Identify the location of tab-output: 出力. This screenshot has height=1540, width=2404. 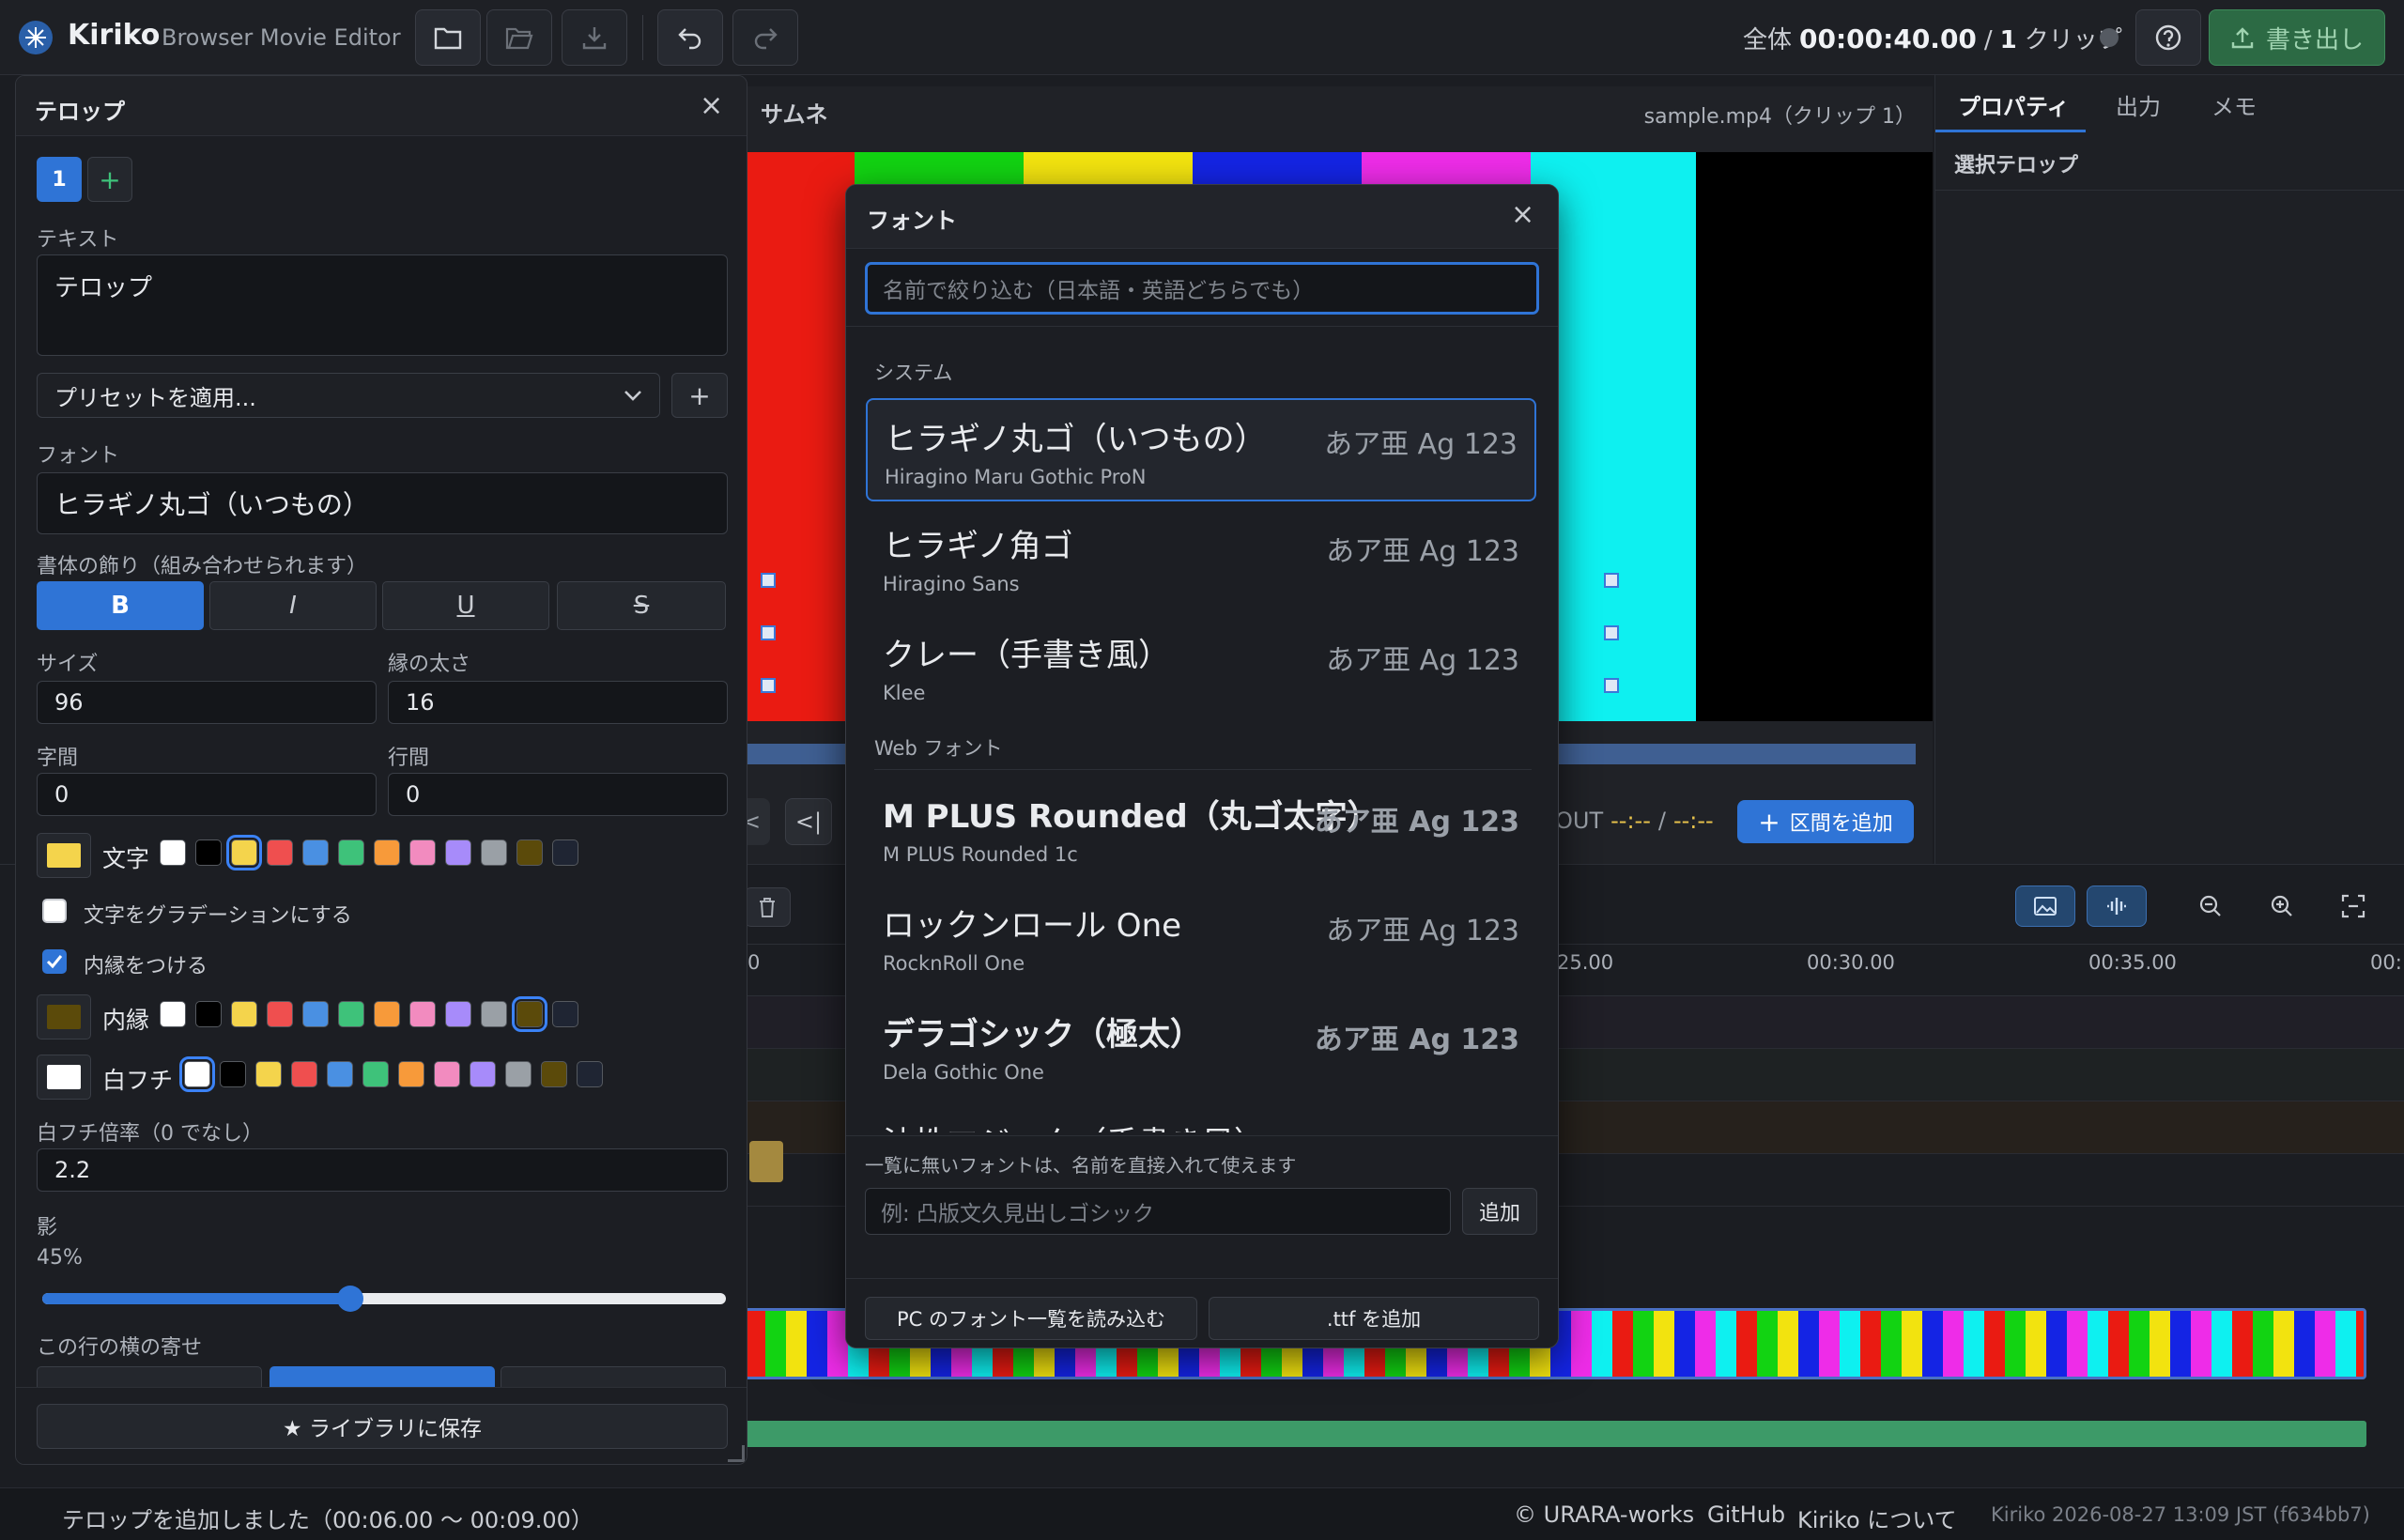
(2138, 104).